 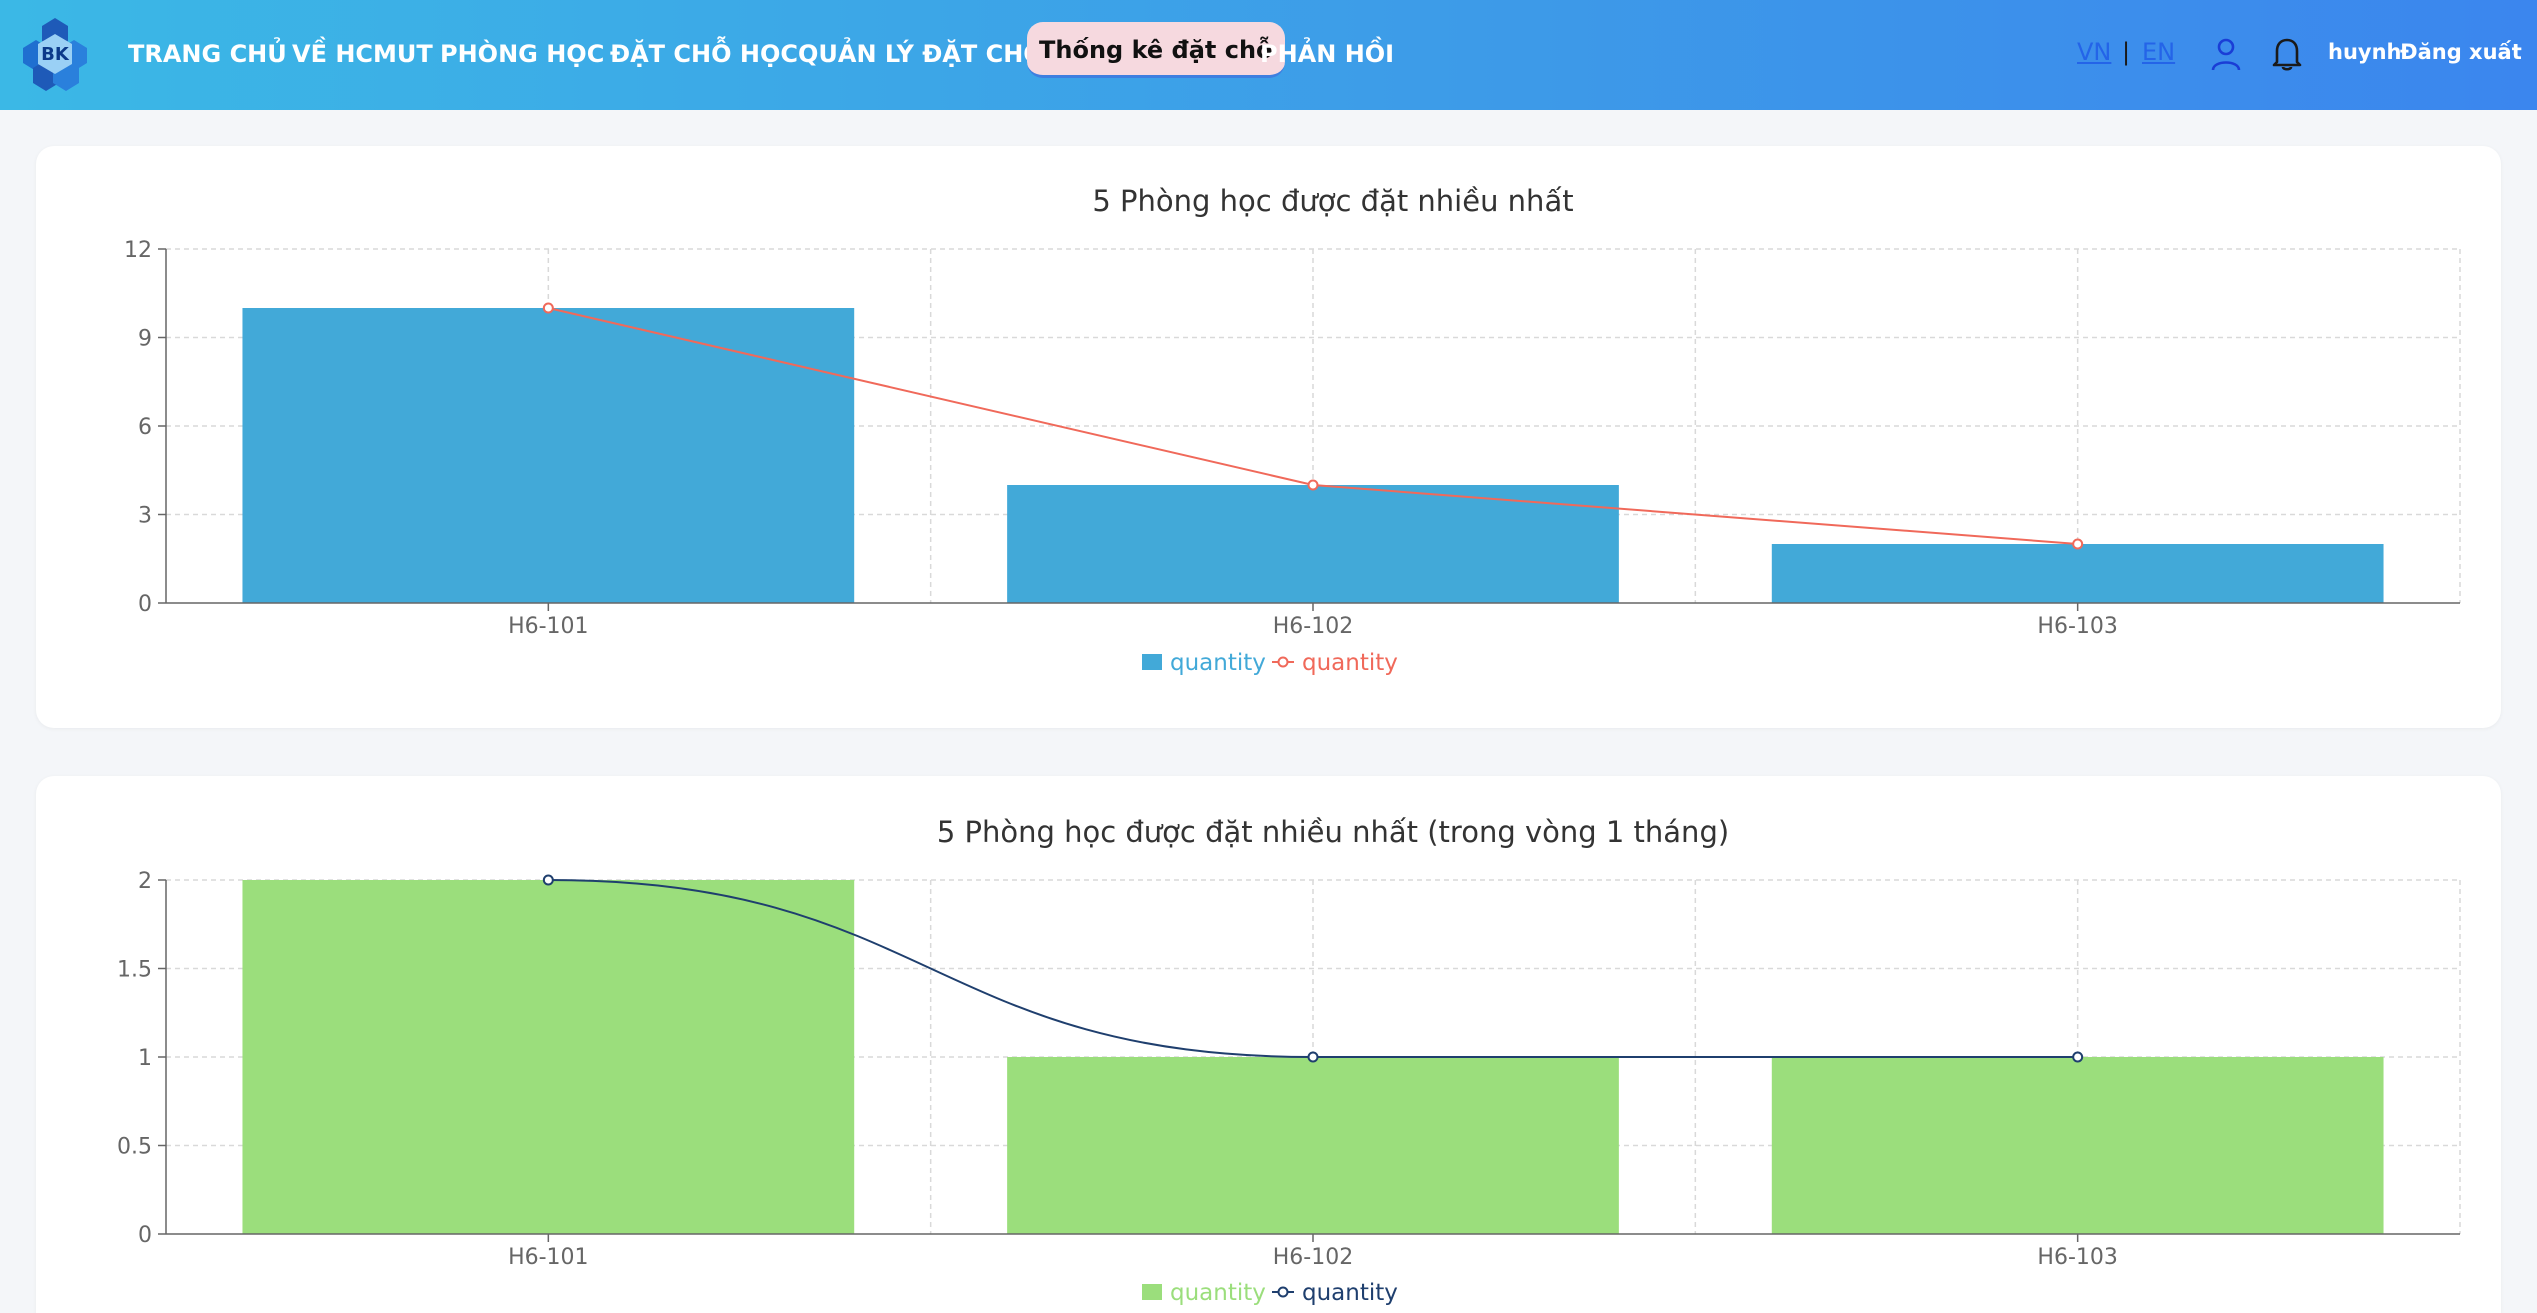 I want to click on y-tick-label: 2, so click(x=145, y=881).